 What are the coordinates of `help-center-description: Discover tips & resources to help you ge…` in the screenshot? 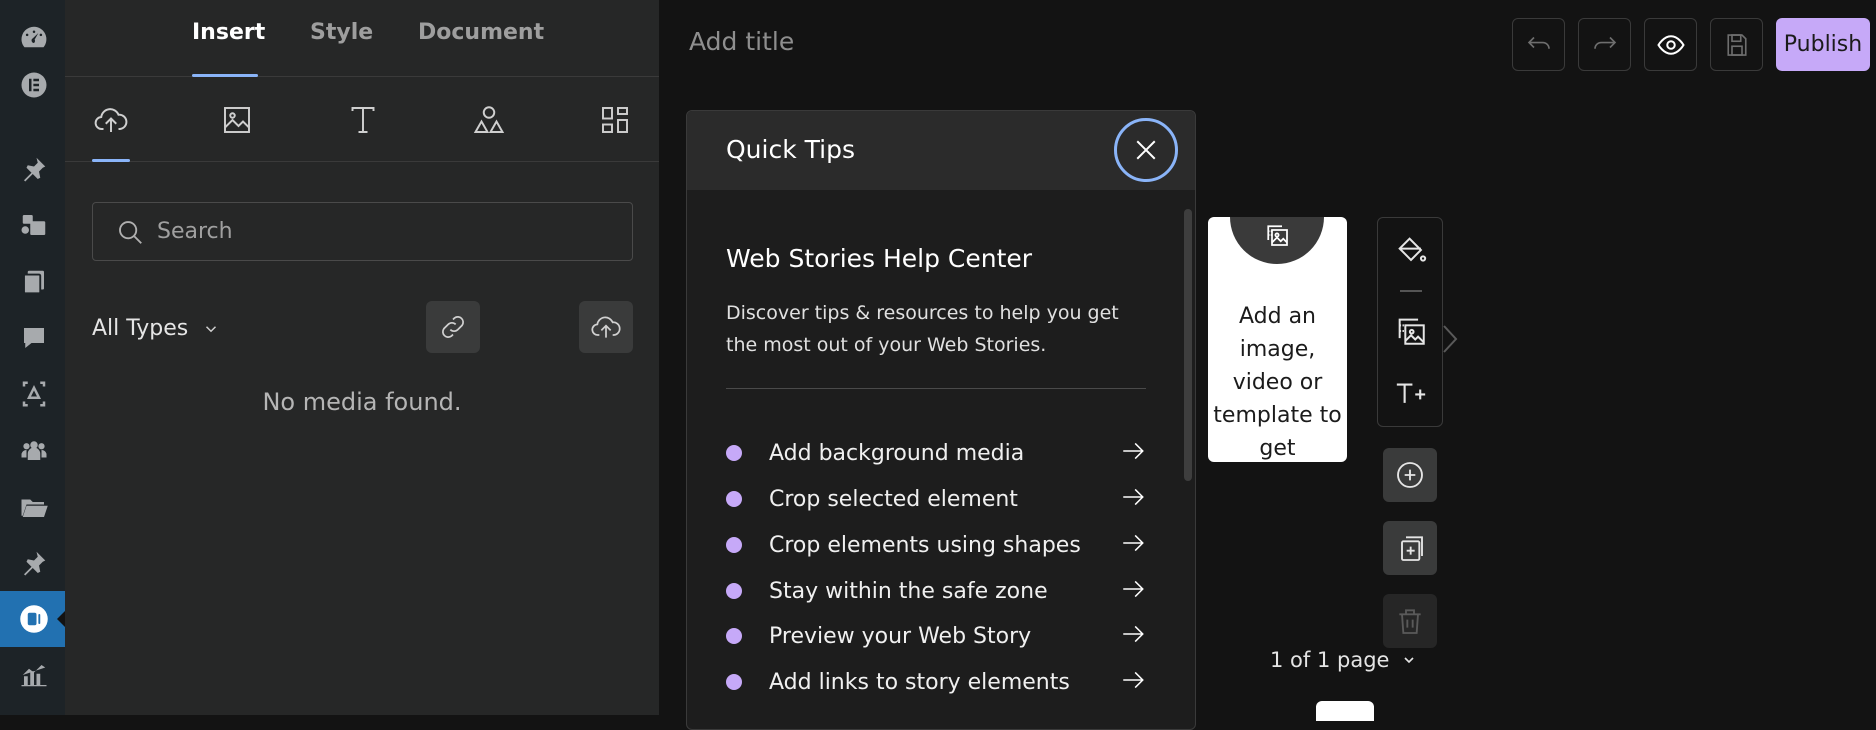 It's located at (922, 329).